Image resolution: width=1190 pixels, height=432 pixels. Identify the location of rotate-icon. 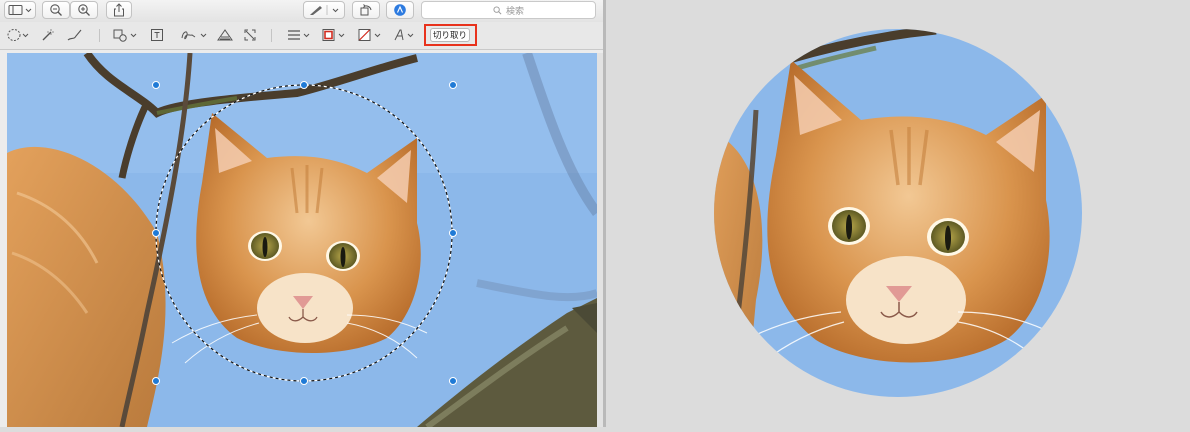
(366, 10).